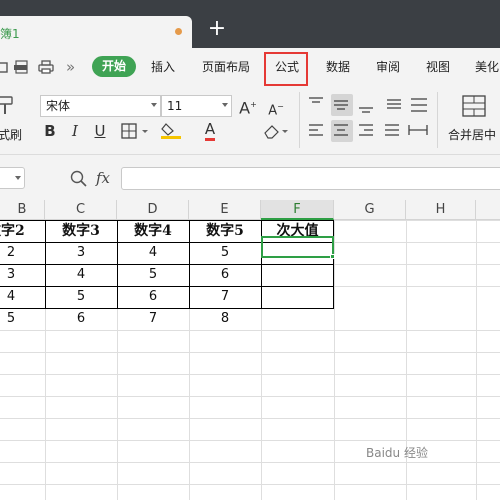 The image size is (500, 500). I want to click on name-box, so click(12, 178).